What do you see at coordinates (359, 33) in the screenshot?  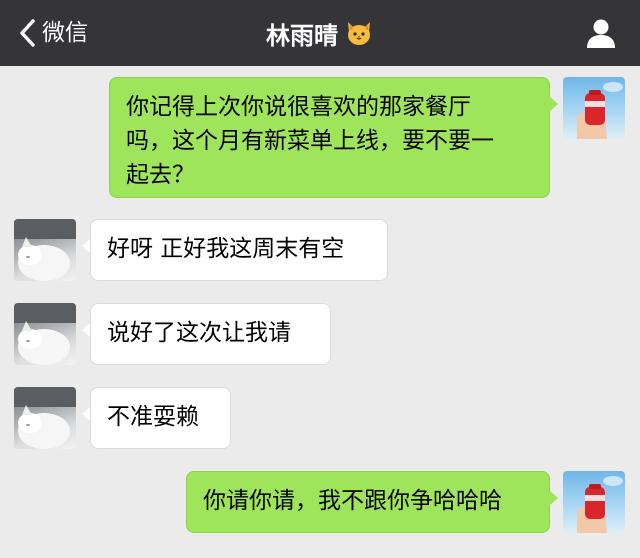 I see `cat-face-icon` at bounding box center [359, 33].